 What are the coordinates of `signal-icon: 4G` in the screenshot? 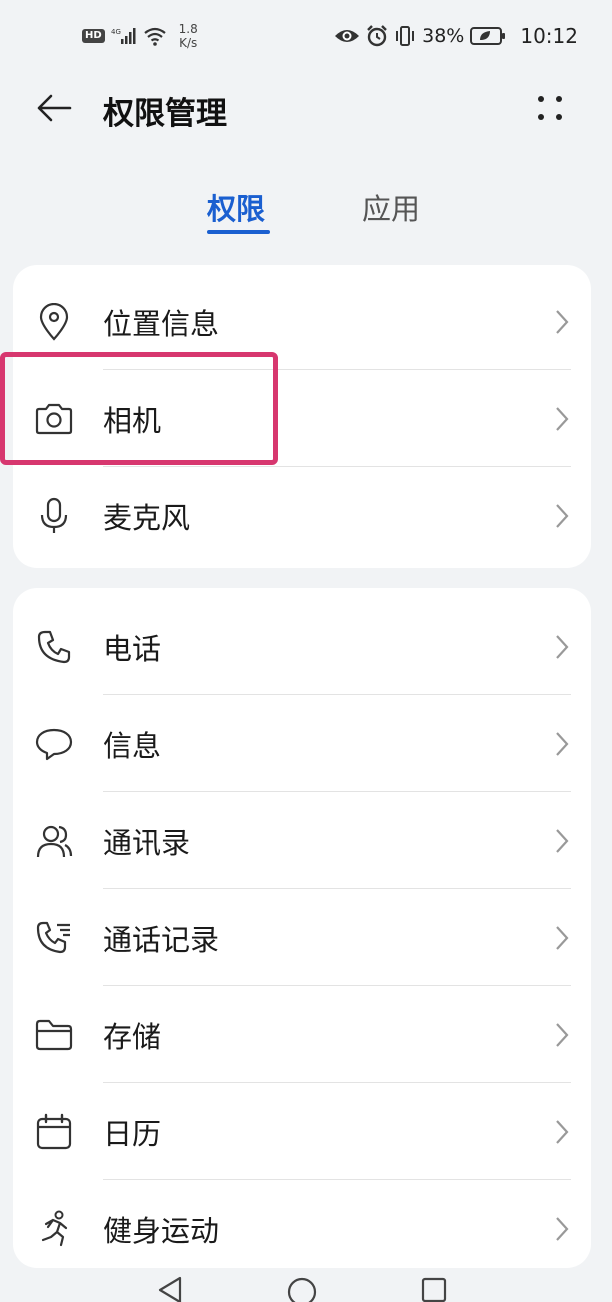 It's located at (124, 36).